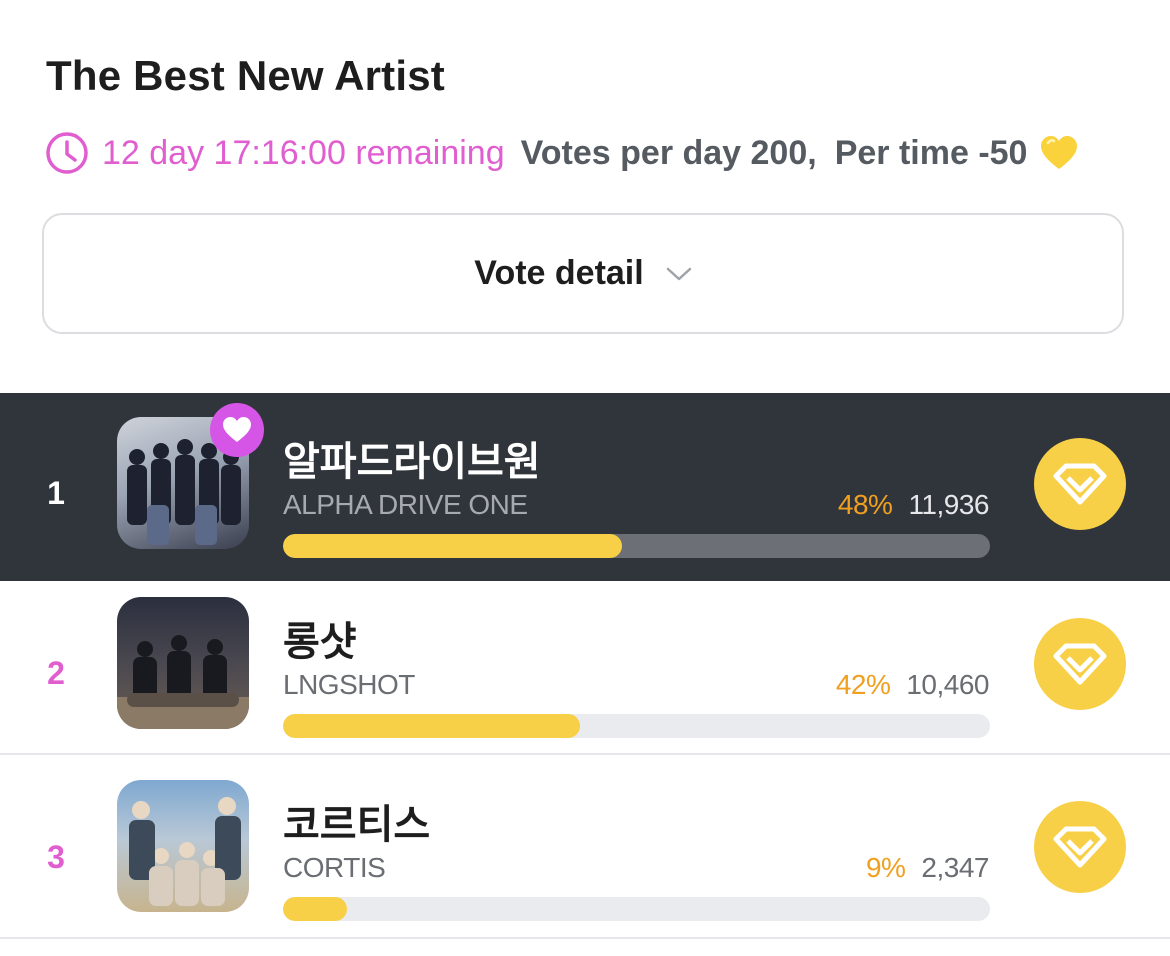 This screenshot has height=956, width=1170. I want to click on vote-limits: Votes per day 200, Per time -50, so click(774, 153).